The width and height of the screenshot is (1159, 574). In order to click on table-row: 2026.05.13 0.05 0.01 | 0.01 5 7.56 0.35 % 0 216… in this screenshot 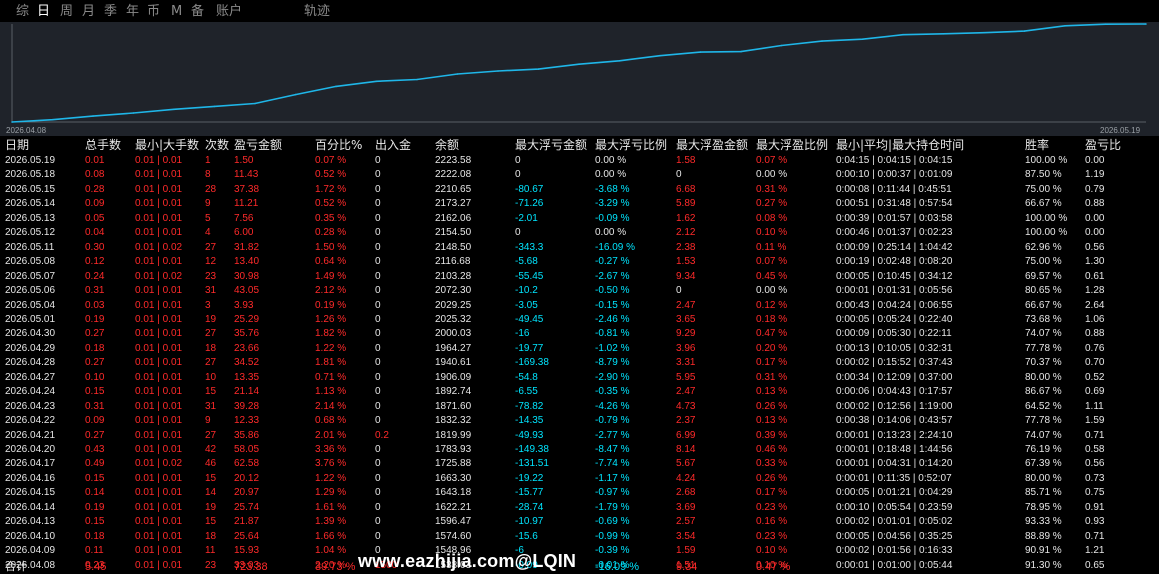, I will do `click(579, 219)`.